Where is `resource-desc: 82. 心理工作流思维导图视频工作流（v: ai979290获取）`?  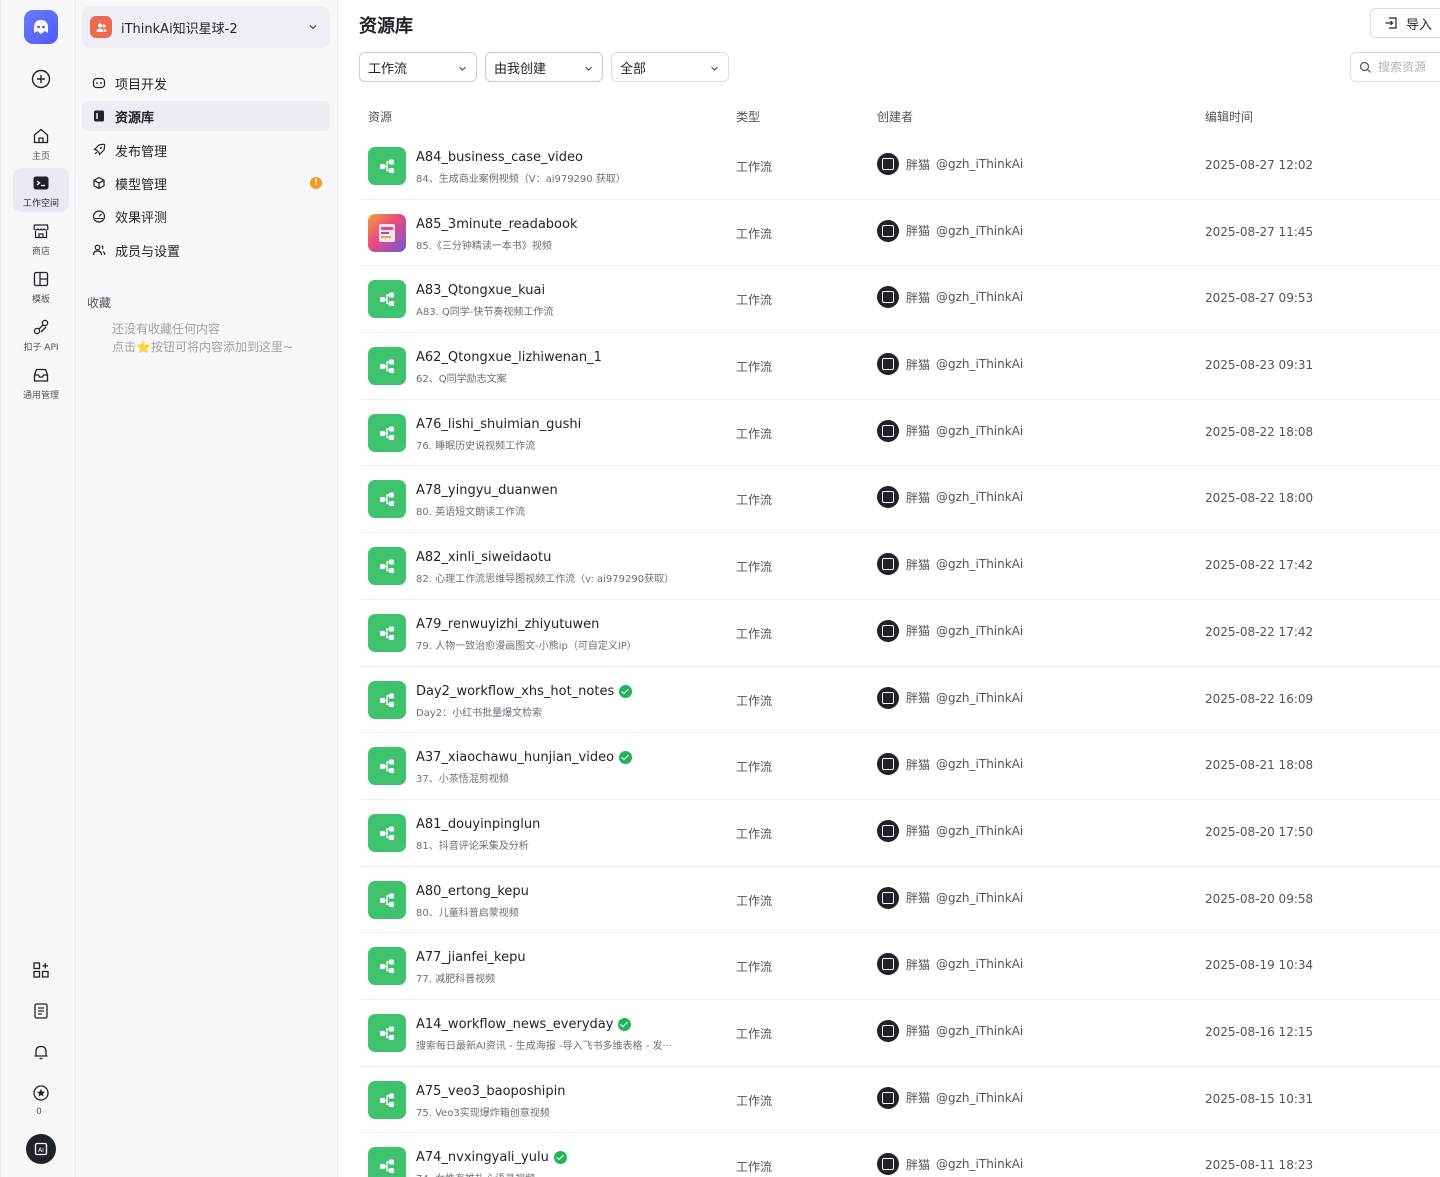
resource-desc: 82. 心理工作流思维导图视频工作流（v: ai979290获取） is located at coordinates (545, 580).